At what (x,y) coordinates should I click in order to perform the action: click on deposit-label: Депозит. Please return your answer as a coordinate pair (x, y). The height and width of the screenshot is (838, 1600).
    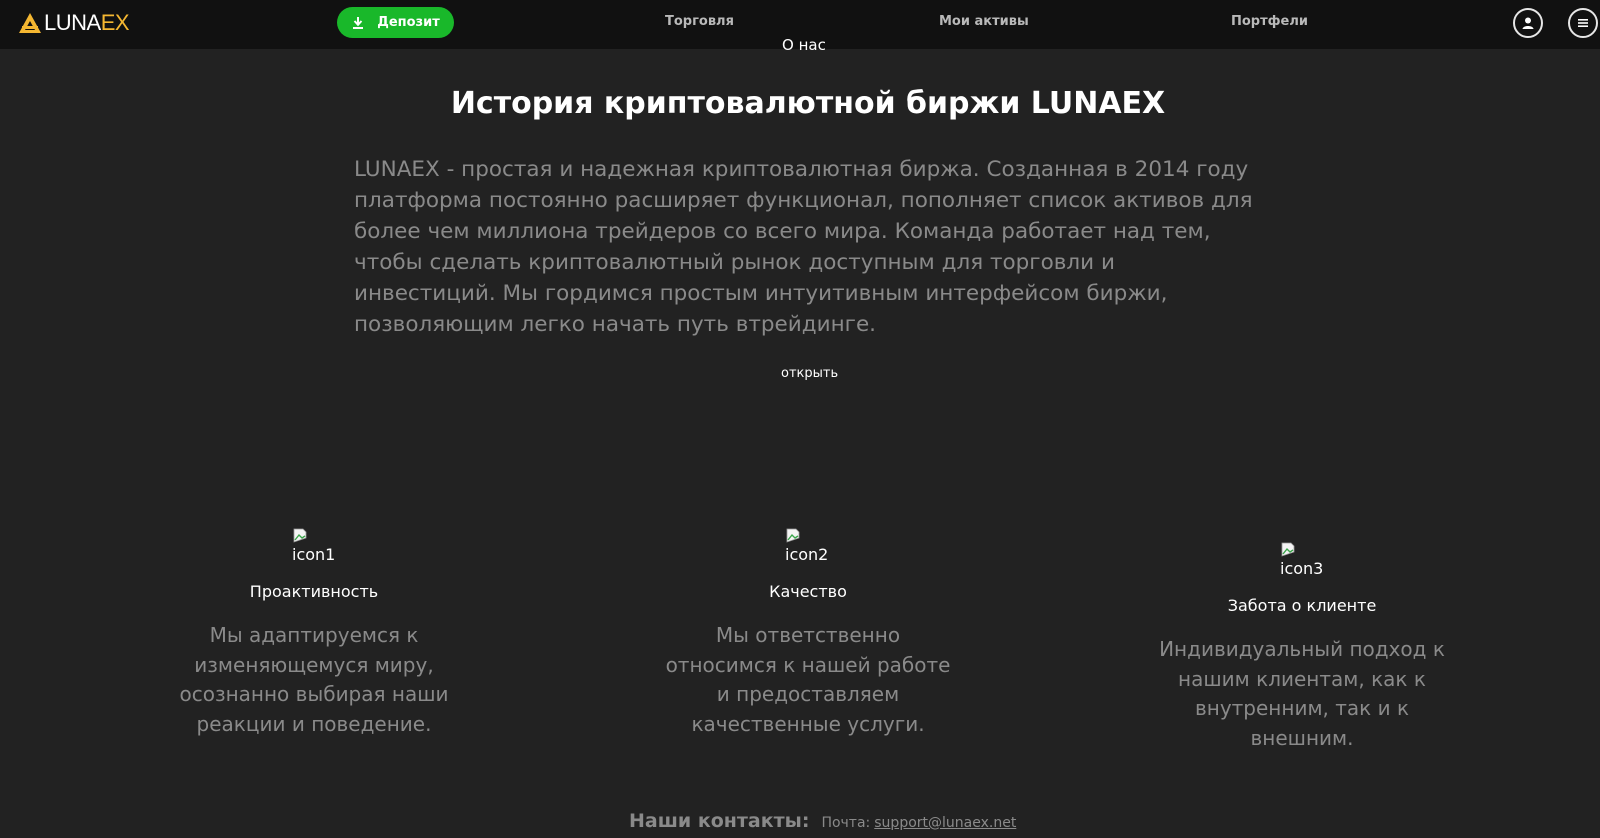
    Looking at the image, I should click on (408, 22).